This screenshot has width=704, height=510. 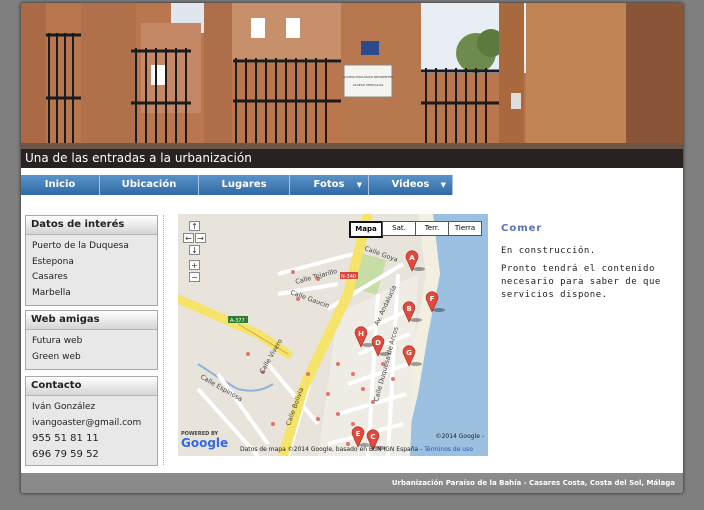 I want to click on nav-label: Fotos, so click(x=329, y=184).